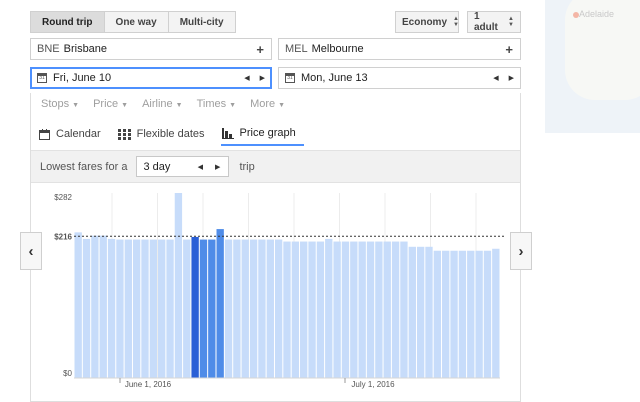 This screenshot has width=640, height=402. I want to click on next-period-button: ›, so click(521, 251).